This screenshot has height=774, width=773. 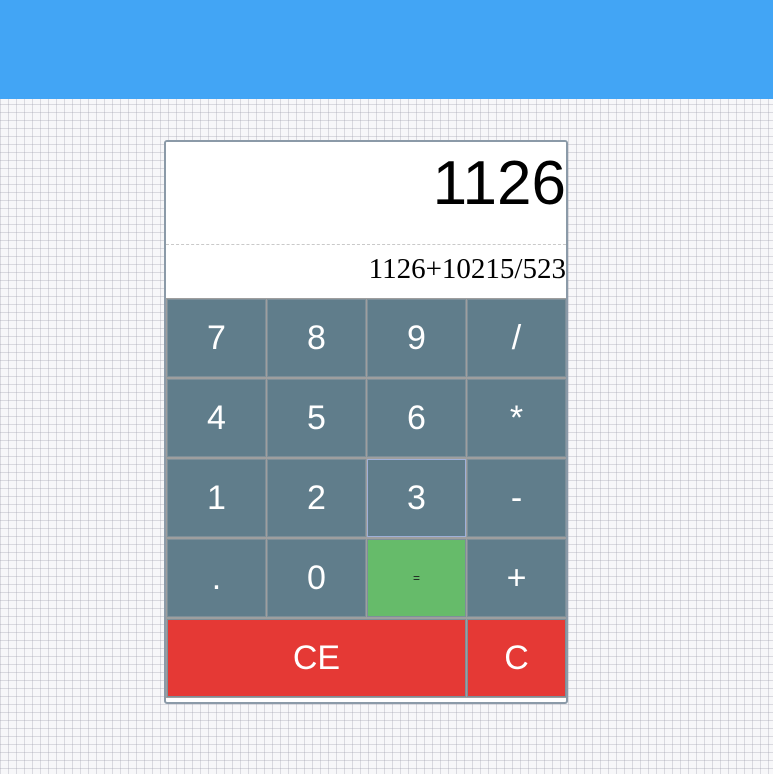 What do you see at coordinates (316, 498) in the screenshot?
I see `key-2: 2` at bounding box center [316, 498].